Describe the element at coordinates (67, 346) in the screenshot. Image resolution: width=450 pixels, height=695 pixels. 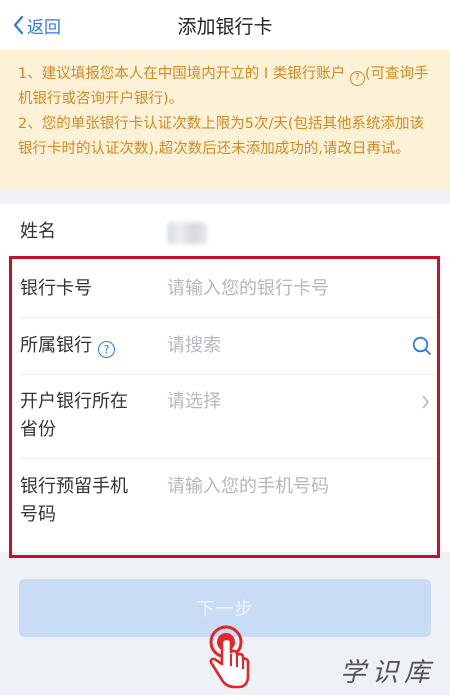
I see `bank-label: 所属银行?` at that location.